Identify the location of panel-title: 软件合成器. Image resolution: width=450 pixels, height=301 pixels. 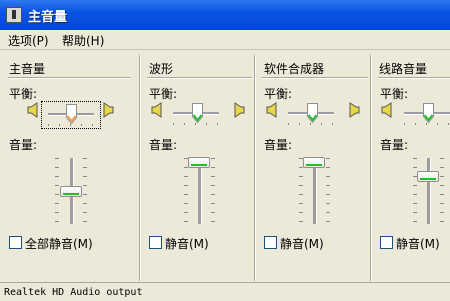
(294, 69).